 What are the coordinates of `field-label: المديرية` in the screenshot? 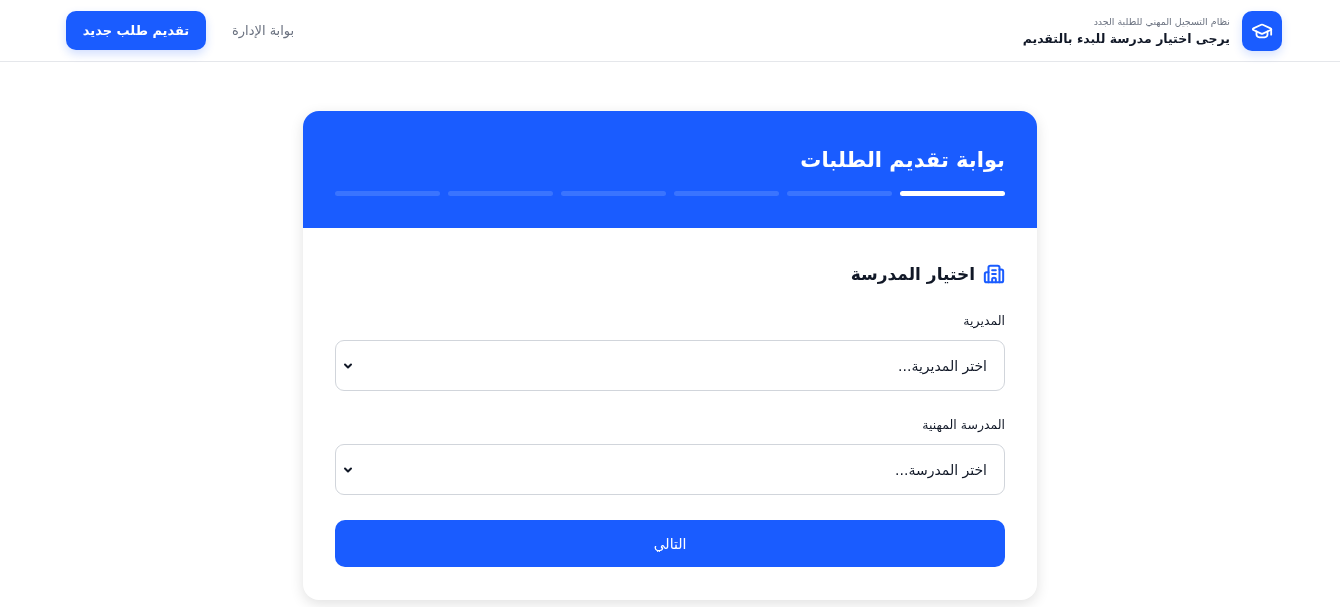 It's located at (984, 321).